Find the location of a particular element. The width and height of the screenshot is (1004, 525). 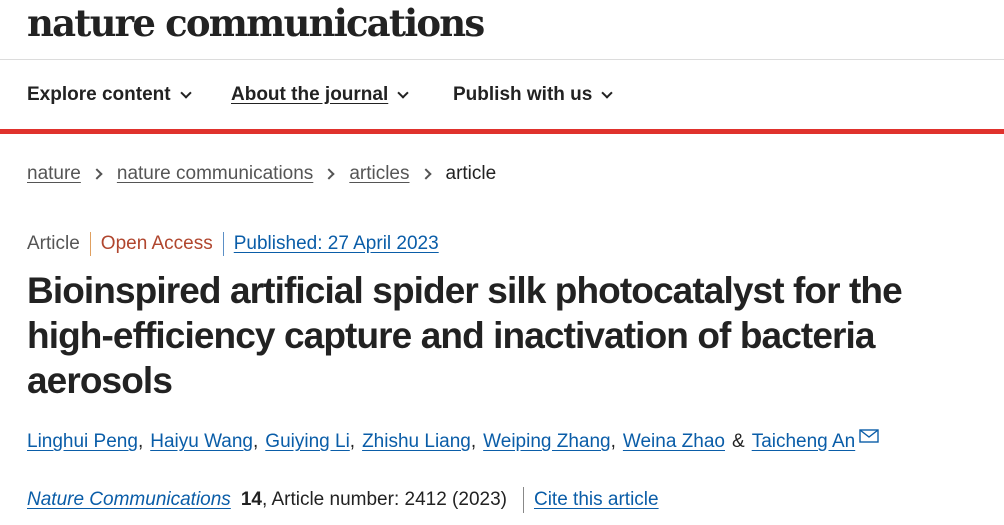

nav-publish-with-us-label: Publish with us is located at coordinates (523, 94).